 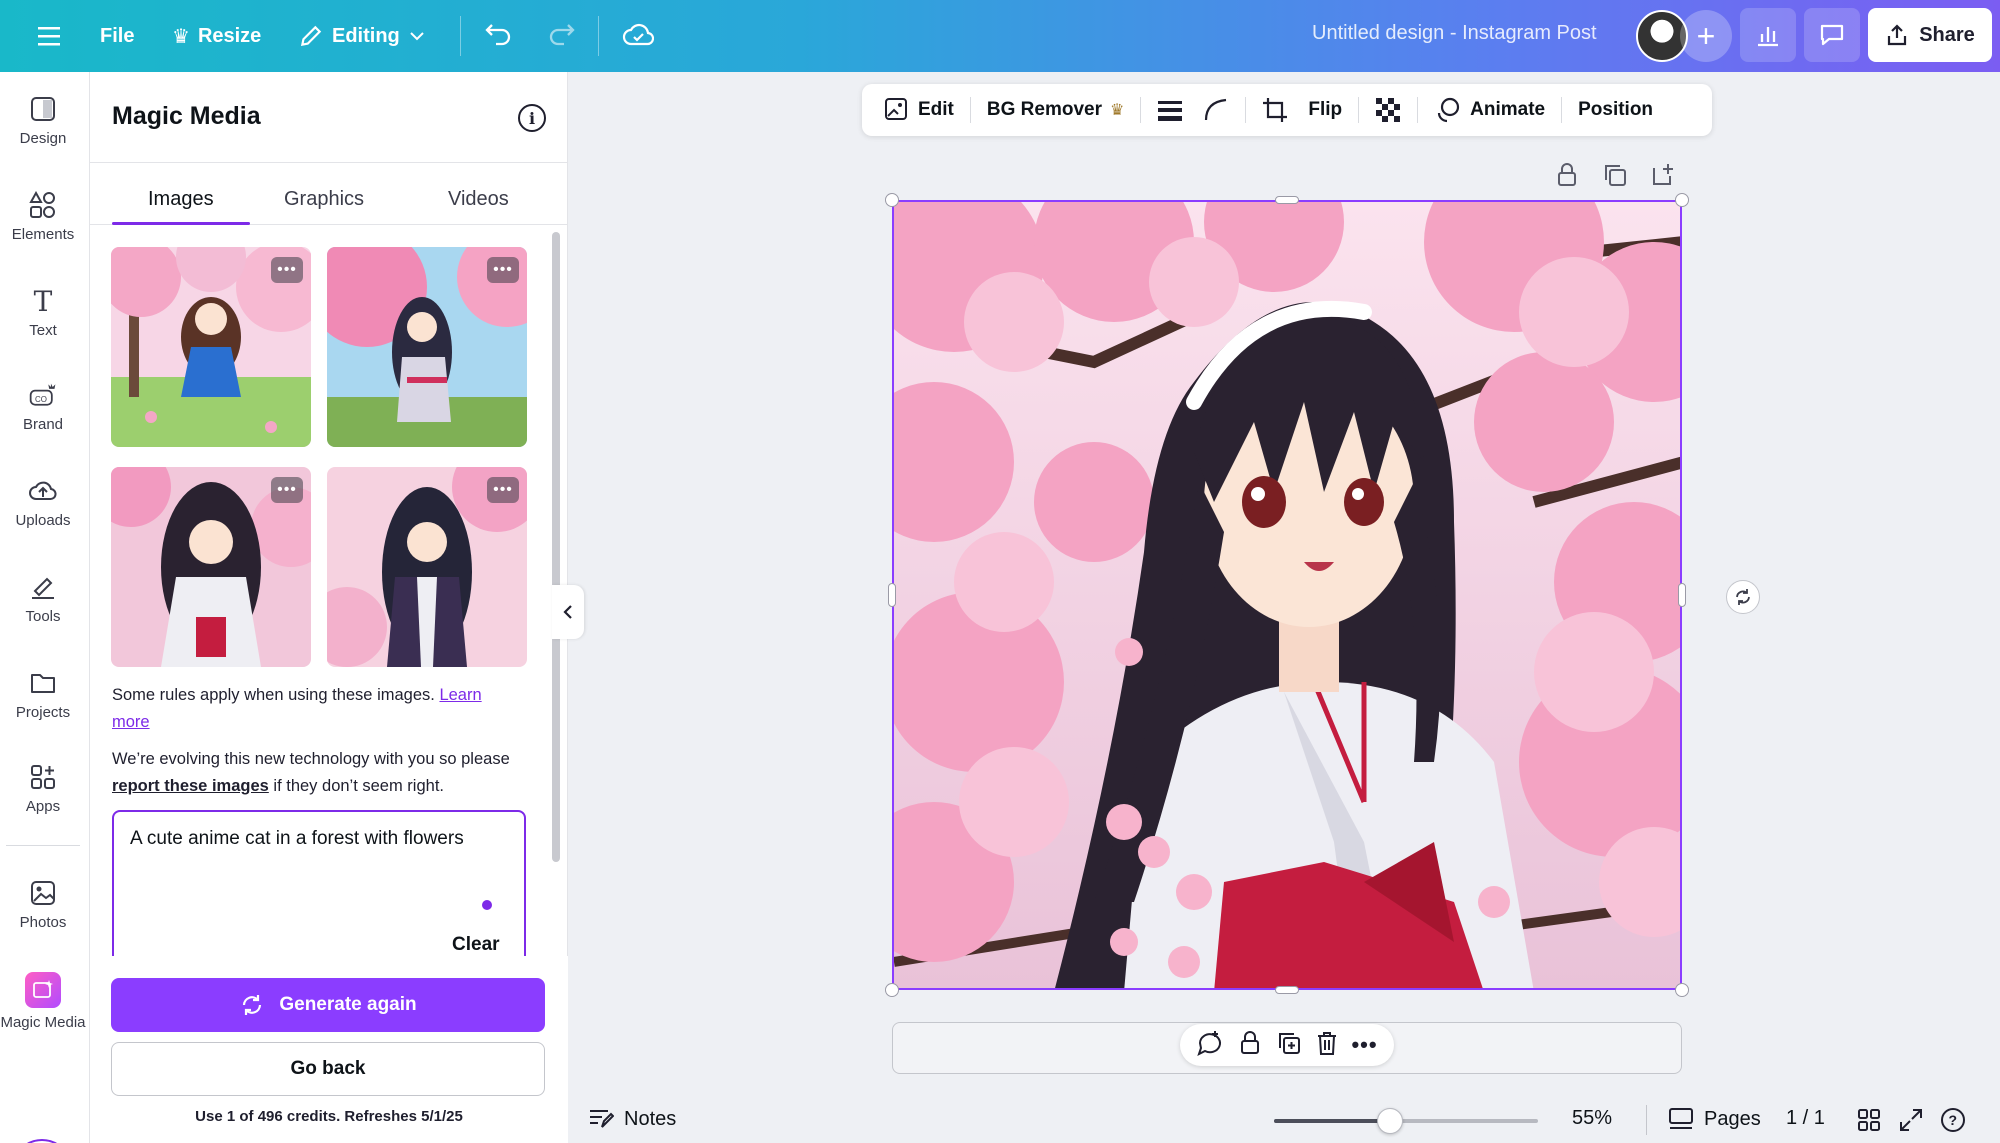 I want to click on help-icon: ?, so click(x=1953, y=1120).